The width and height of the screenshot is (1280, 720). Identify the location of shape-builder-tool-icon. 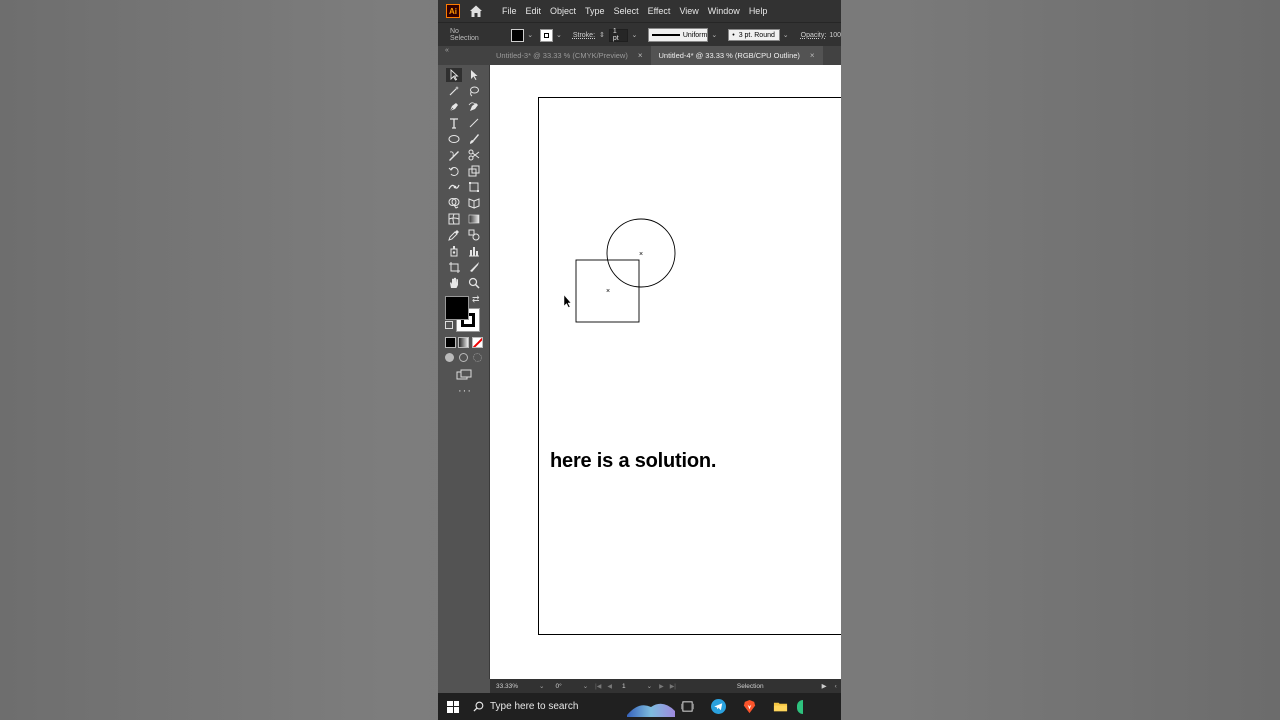
(454, 203).